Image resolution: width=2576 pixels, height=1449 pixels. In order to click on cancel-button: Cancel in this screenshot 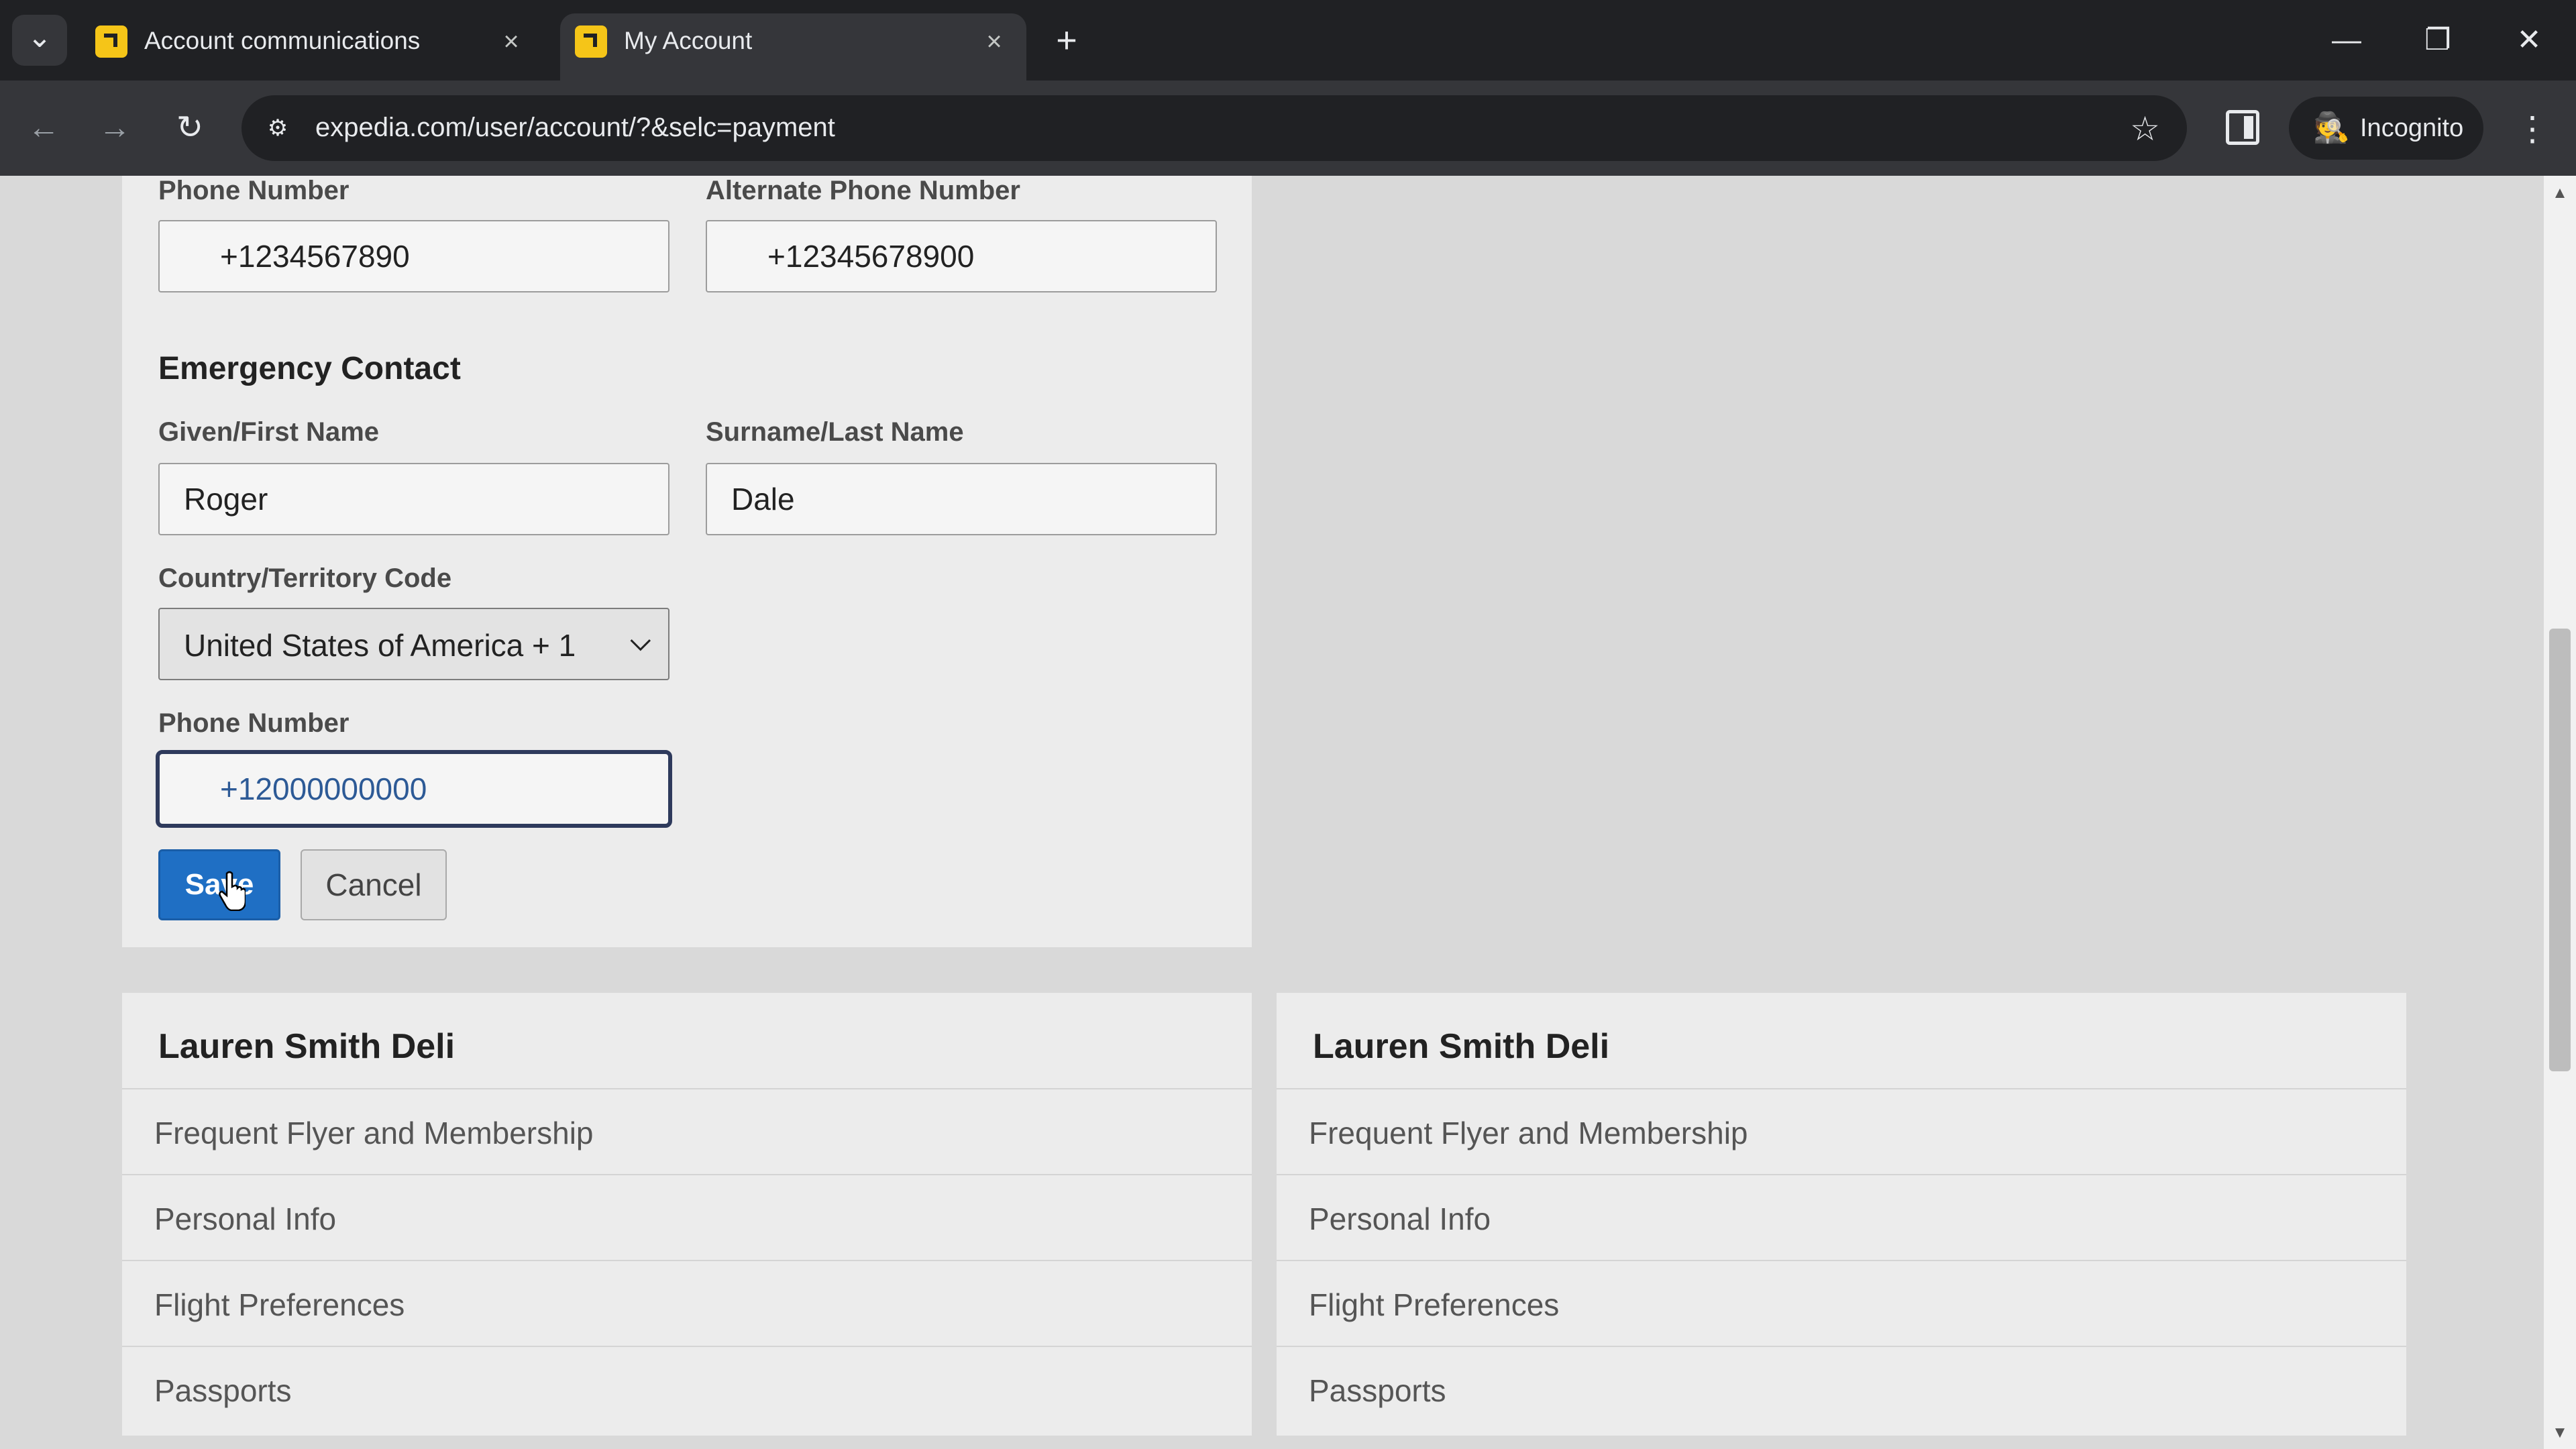, I will do `click(374, 884)`.